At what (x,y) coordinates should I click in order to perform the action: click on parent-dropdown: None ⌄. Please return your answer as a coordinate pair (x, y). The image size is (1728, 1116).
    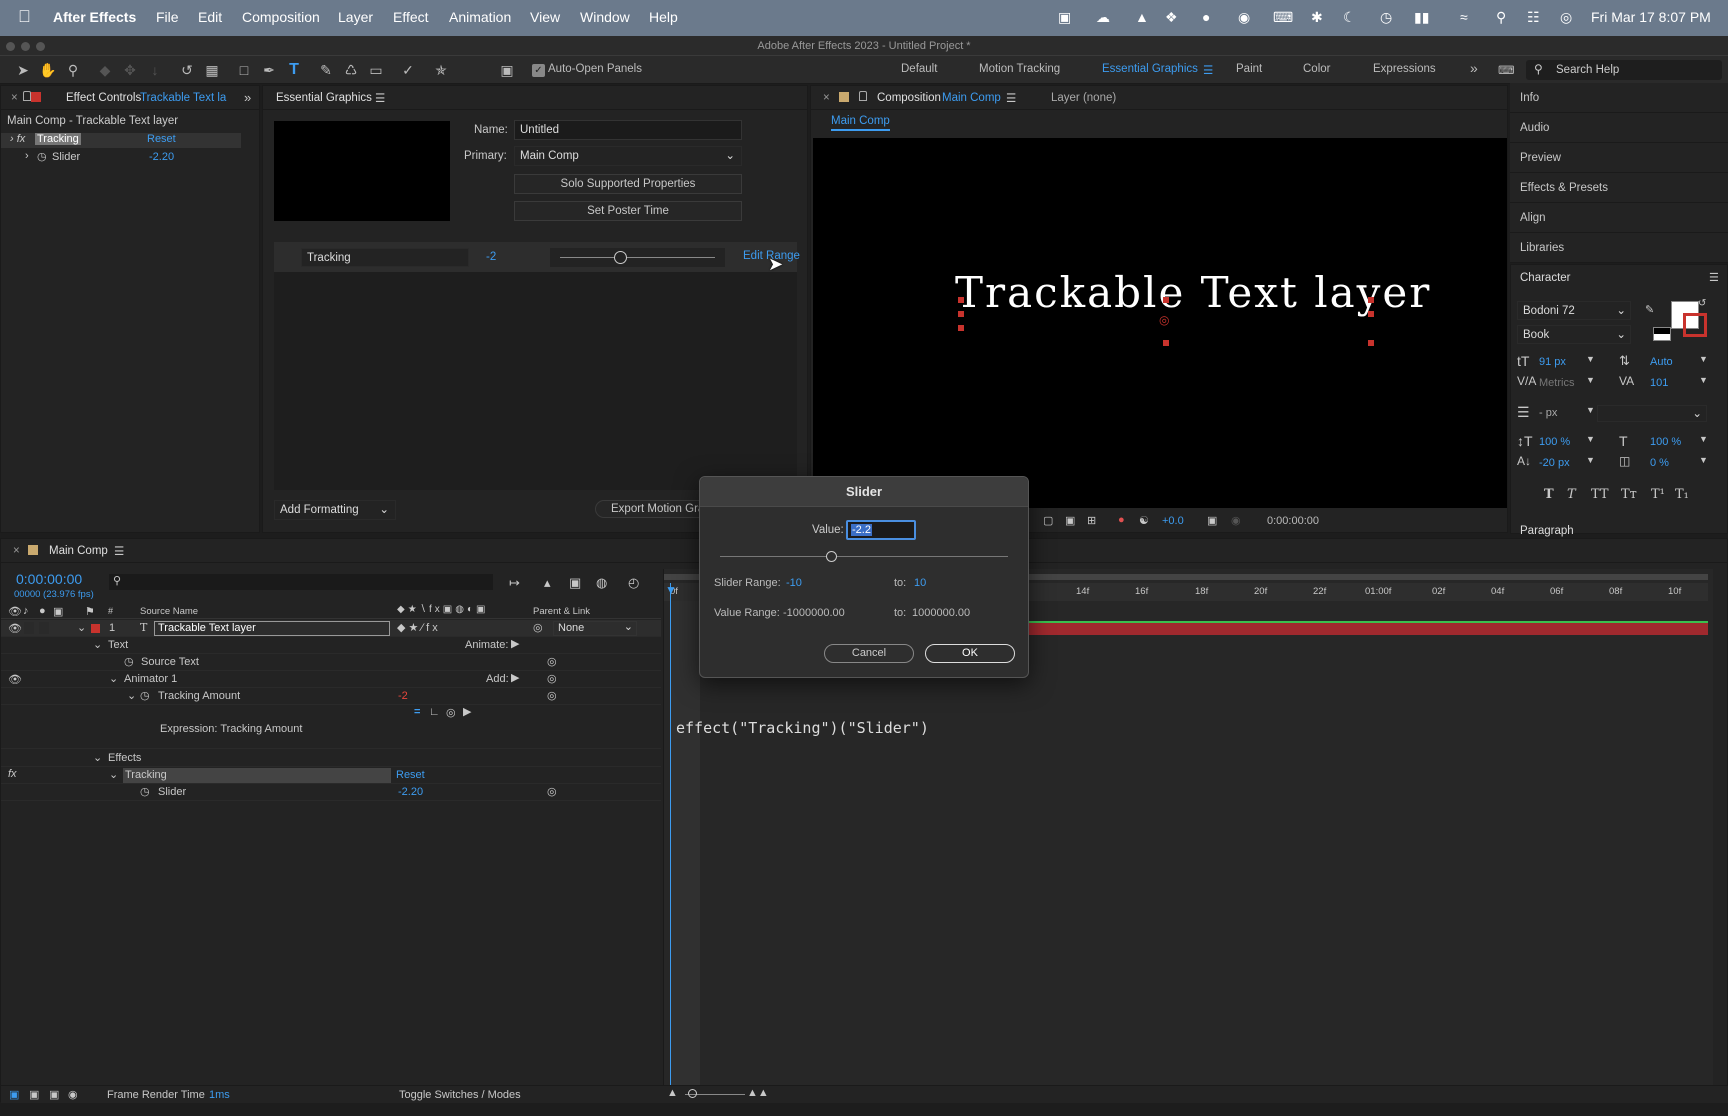
    Looking at the image, I should click on (595, 628).